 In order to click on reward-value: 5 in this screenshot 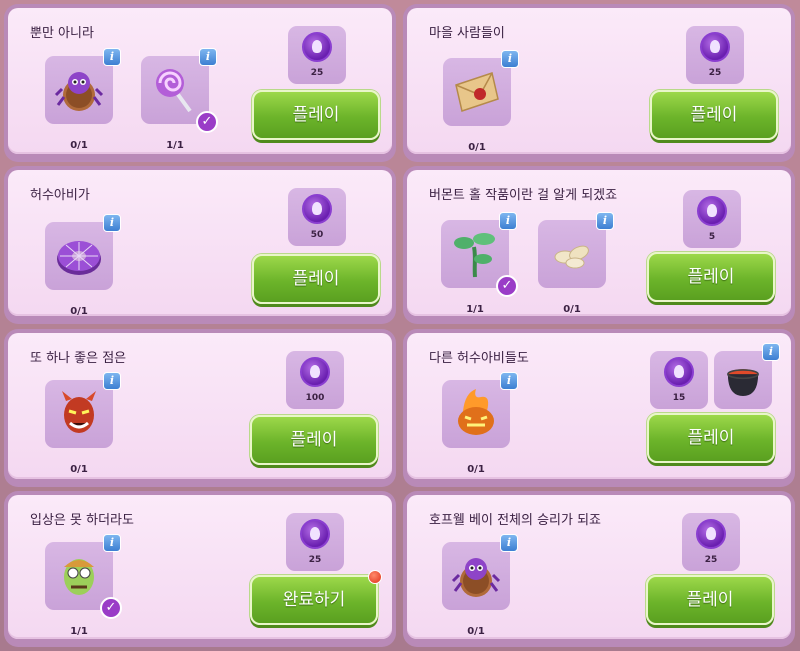, I will do `click(712, 237)`.